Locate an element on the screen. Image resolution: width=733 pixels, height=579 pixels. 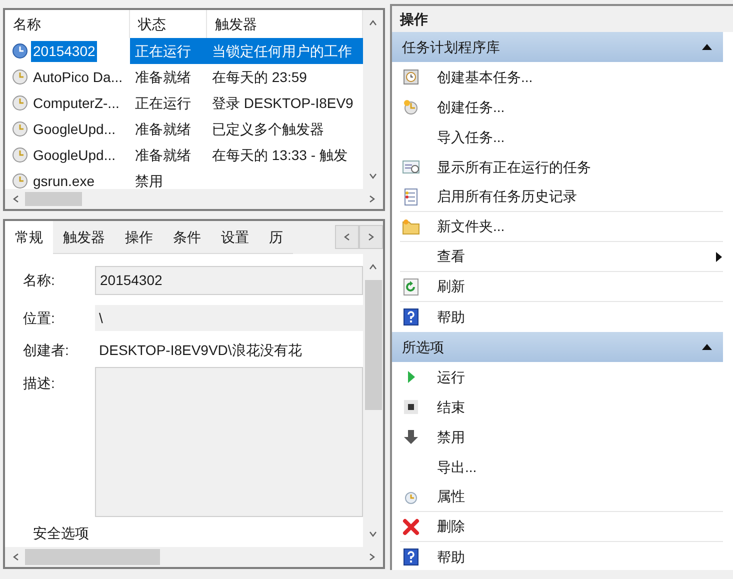
task-row: gsrun.exe 禁用 is located at coordinates (184, 178).